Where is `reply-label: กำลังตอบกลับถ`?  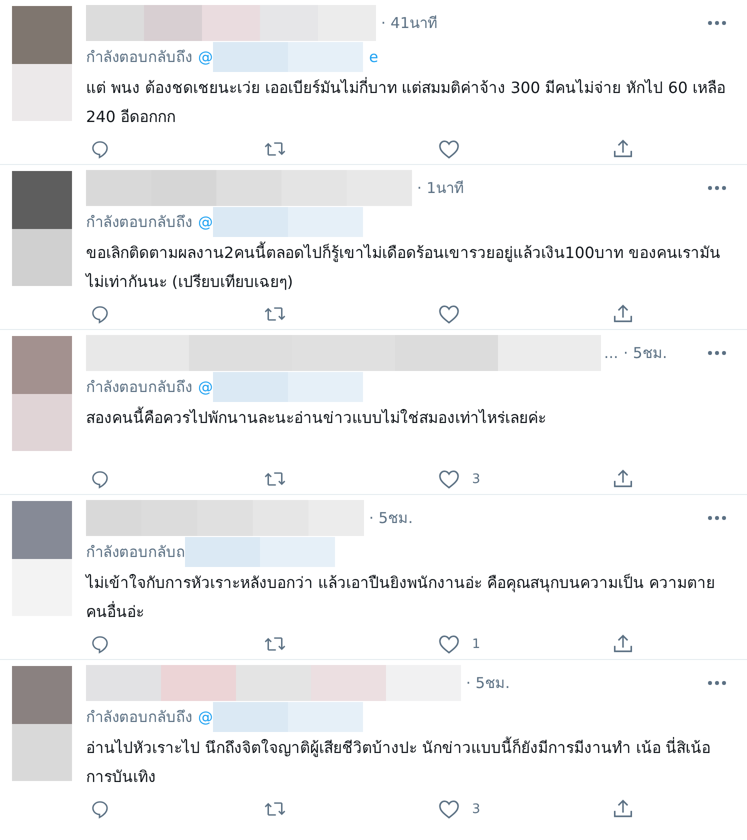
reply-label: กำลังตอบกลับถ is located at coordinates (135, 552).